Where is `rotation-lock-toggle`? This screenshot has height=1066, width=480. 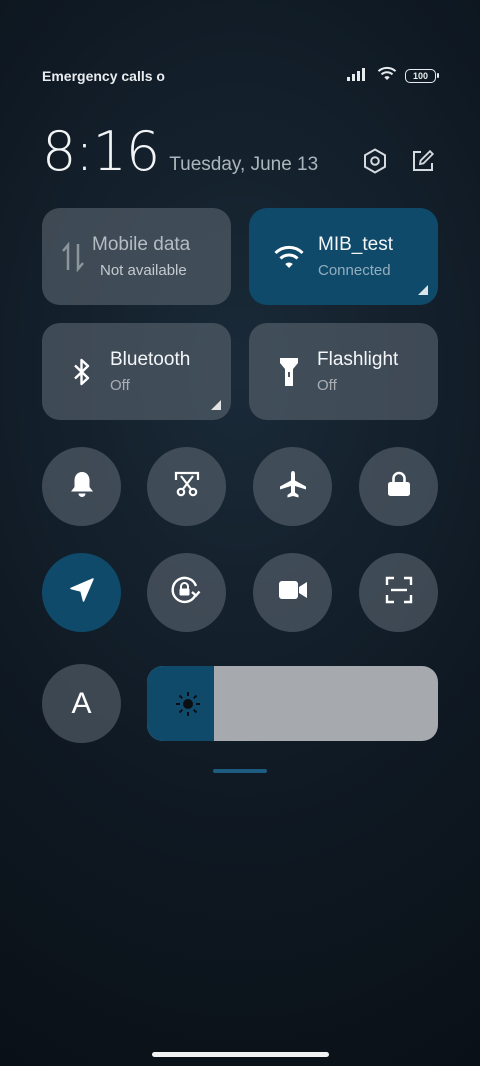
rotation-lock-toggle is located at coordinates (186, 592).